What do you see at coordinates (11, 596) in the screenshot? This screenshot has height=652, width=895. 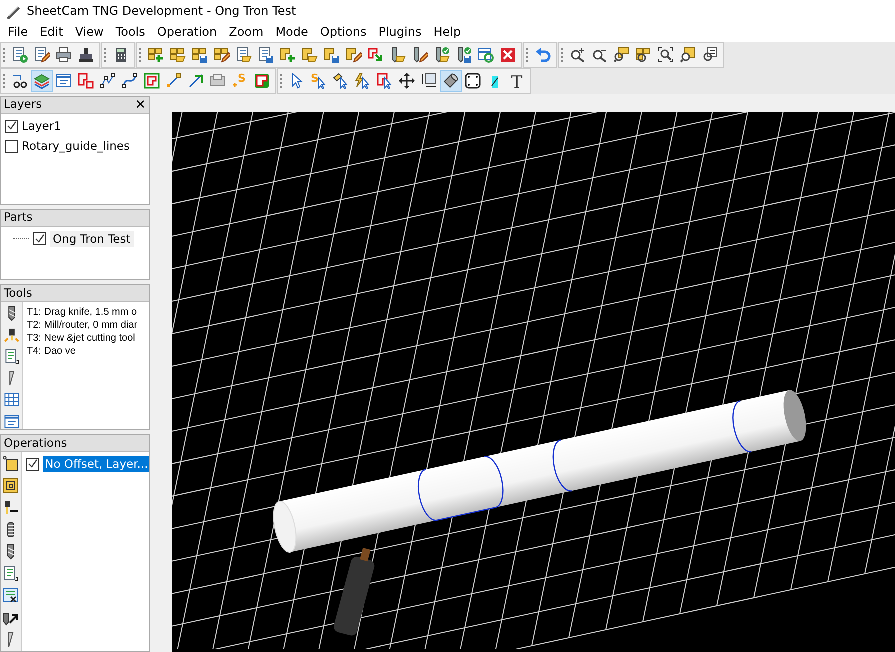 I see `script-icon` at bounding box center [11, 596].